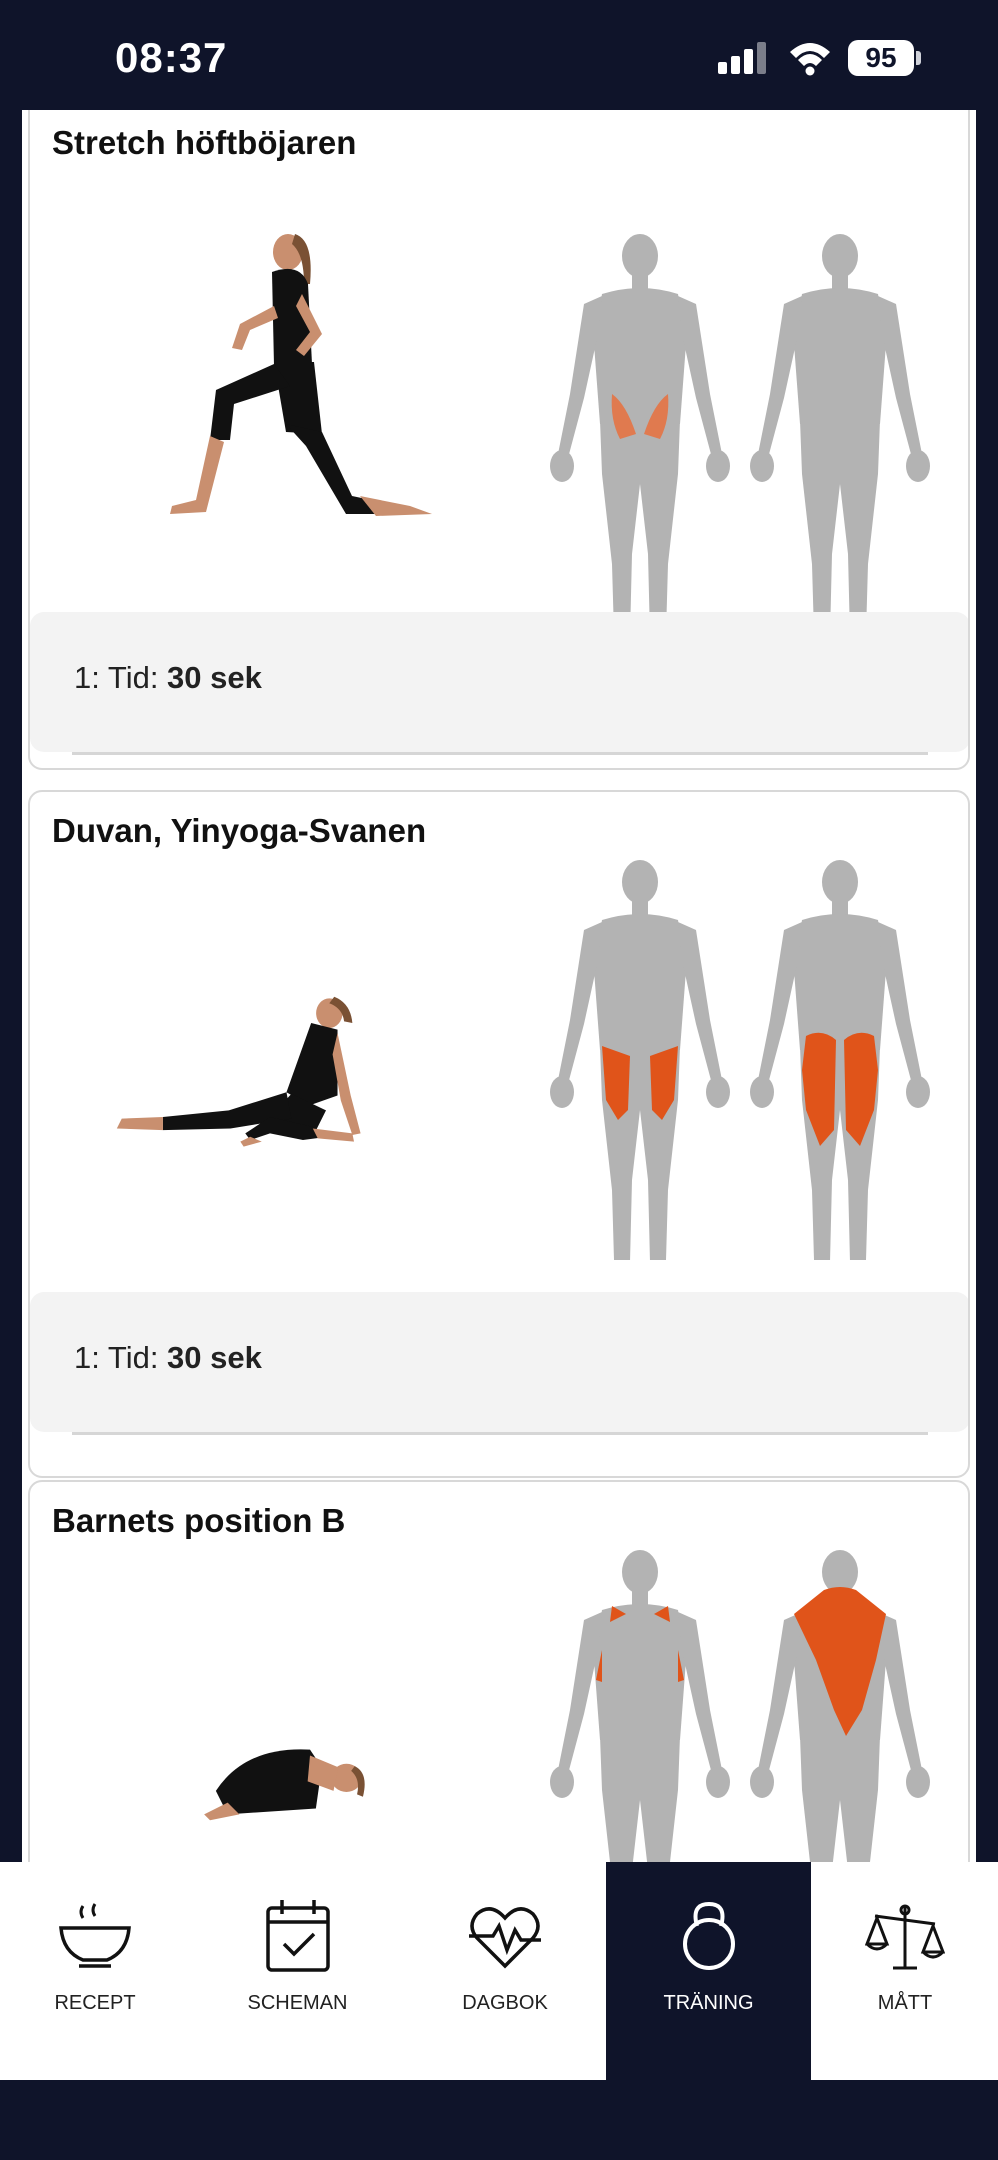 Image resolution: width=998 pixels, height=2160 pixels. What do you see at coordinates (708, 1971) in the screenshot?
I see `tab-traning: TRÄNING` at bounding box center [708, 1971].